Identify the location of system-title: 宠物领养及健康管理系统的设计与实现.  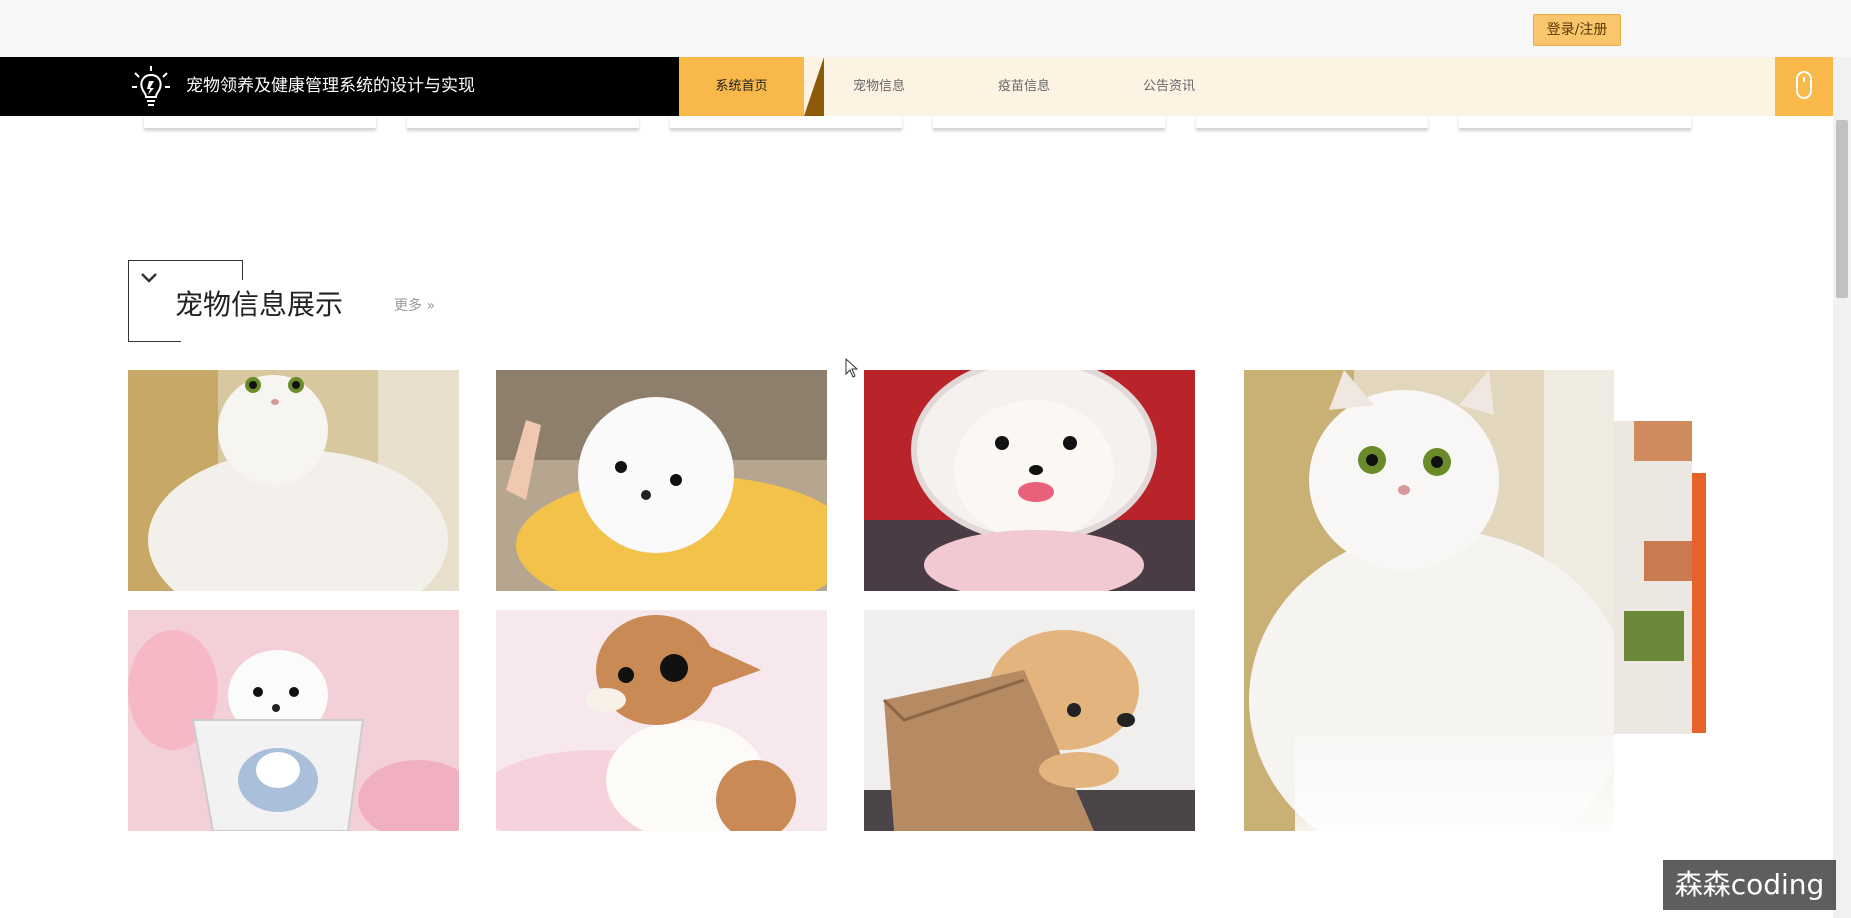
(330, 86).